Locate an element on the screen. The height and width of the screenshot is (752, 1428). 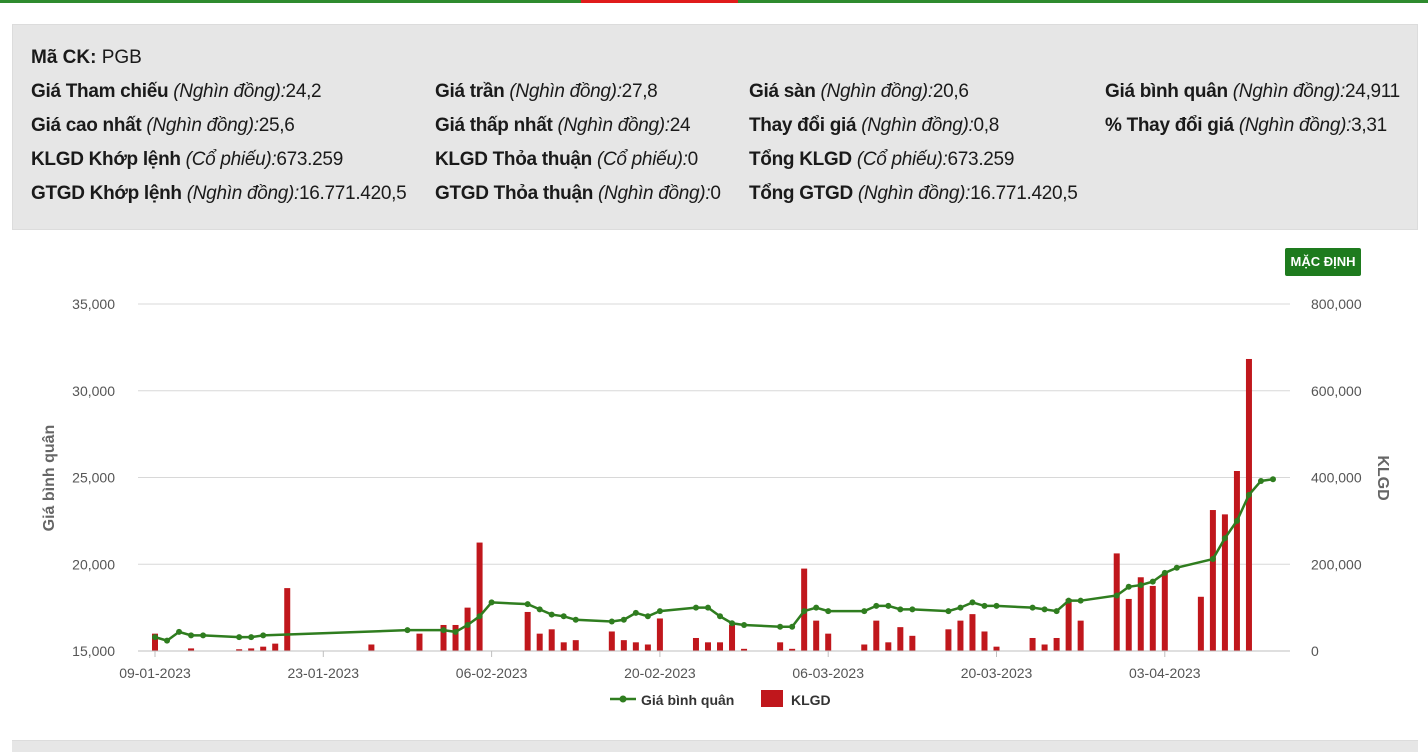
y-right-tick-label: 200,000 is located at coordinates (1336, 564).